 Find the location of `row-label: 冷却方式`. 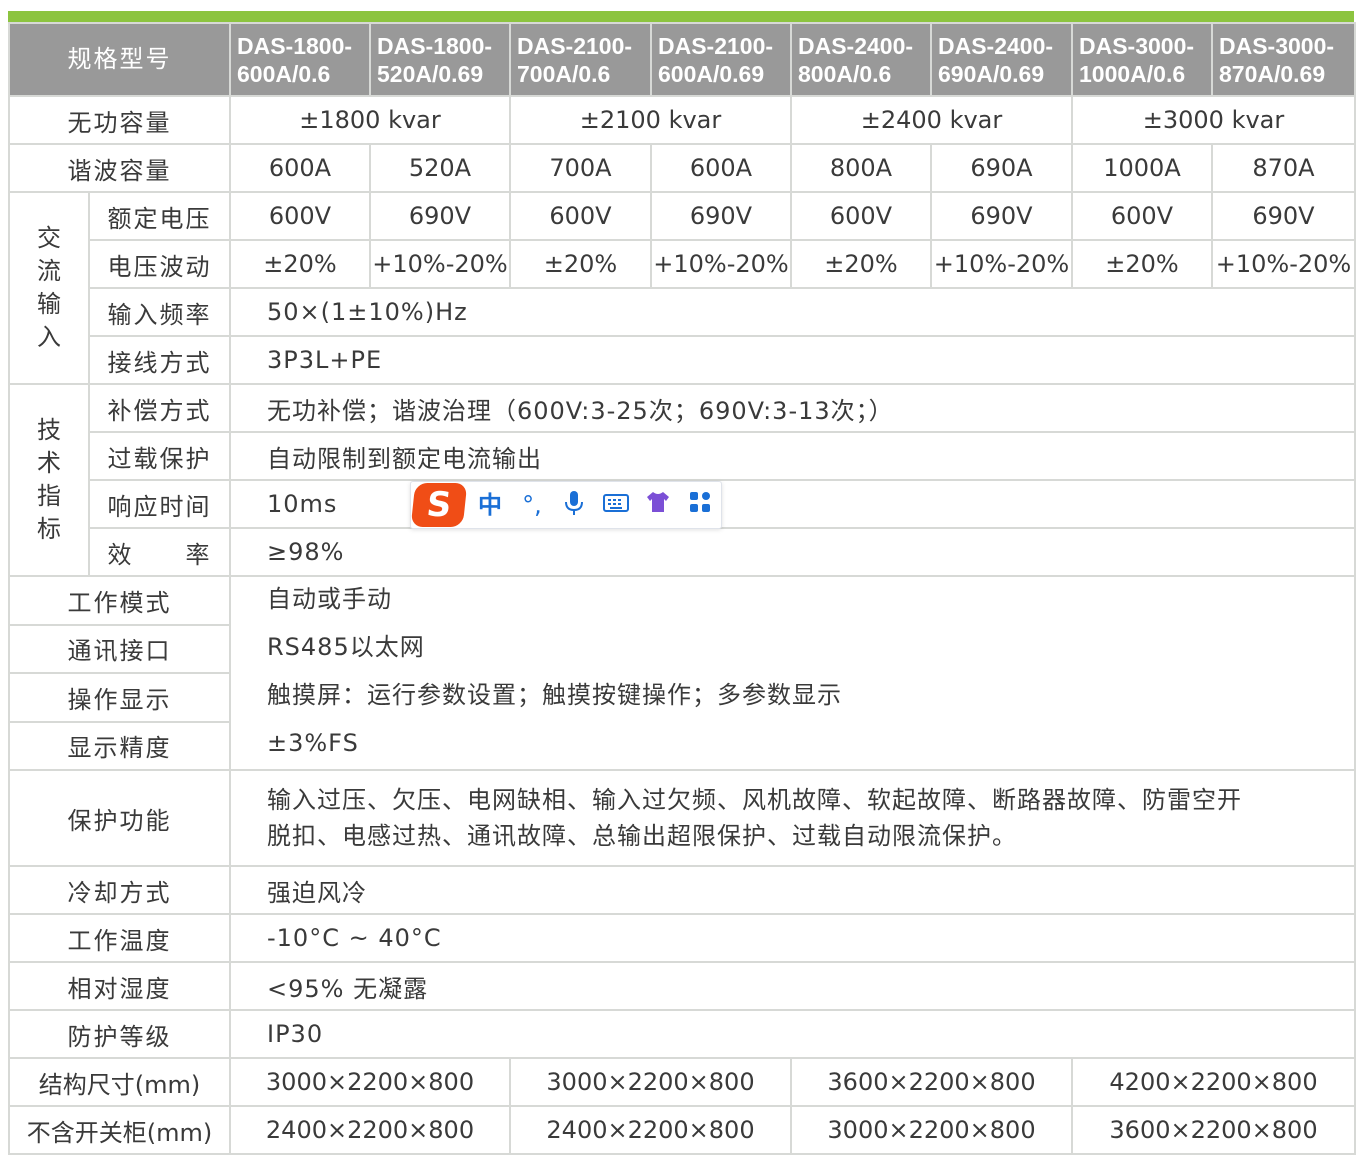

row-label: 冷却方式 is located at coordinates (119, 890).